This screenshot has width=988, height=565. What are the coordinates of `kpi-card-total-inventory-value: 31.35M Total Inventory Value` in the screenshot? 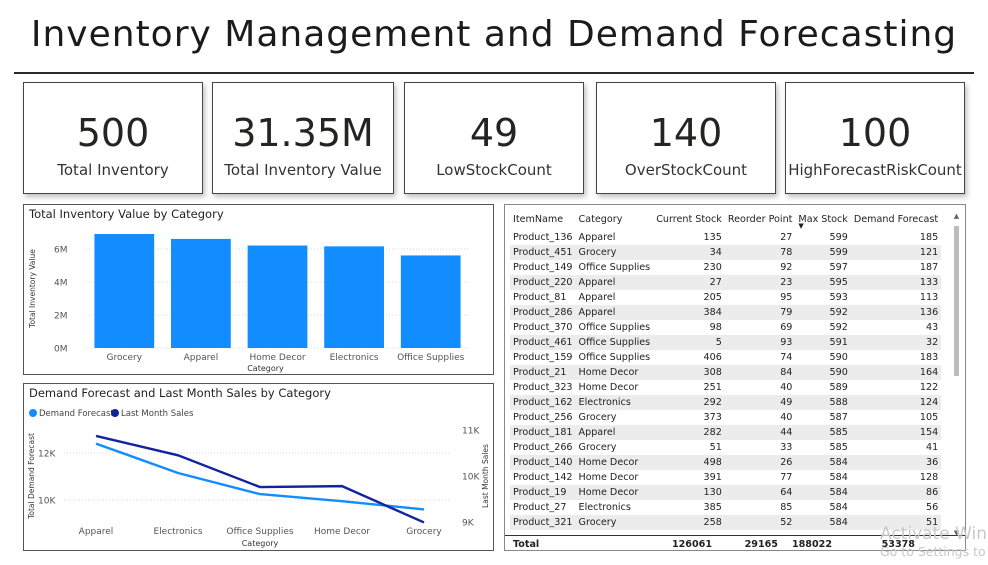 It's located at (303, 138).